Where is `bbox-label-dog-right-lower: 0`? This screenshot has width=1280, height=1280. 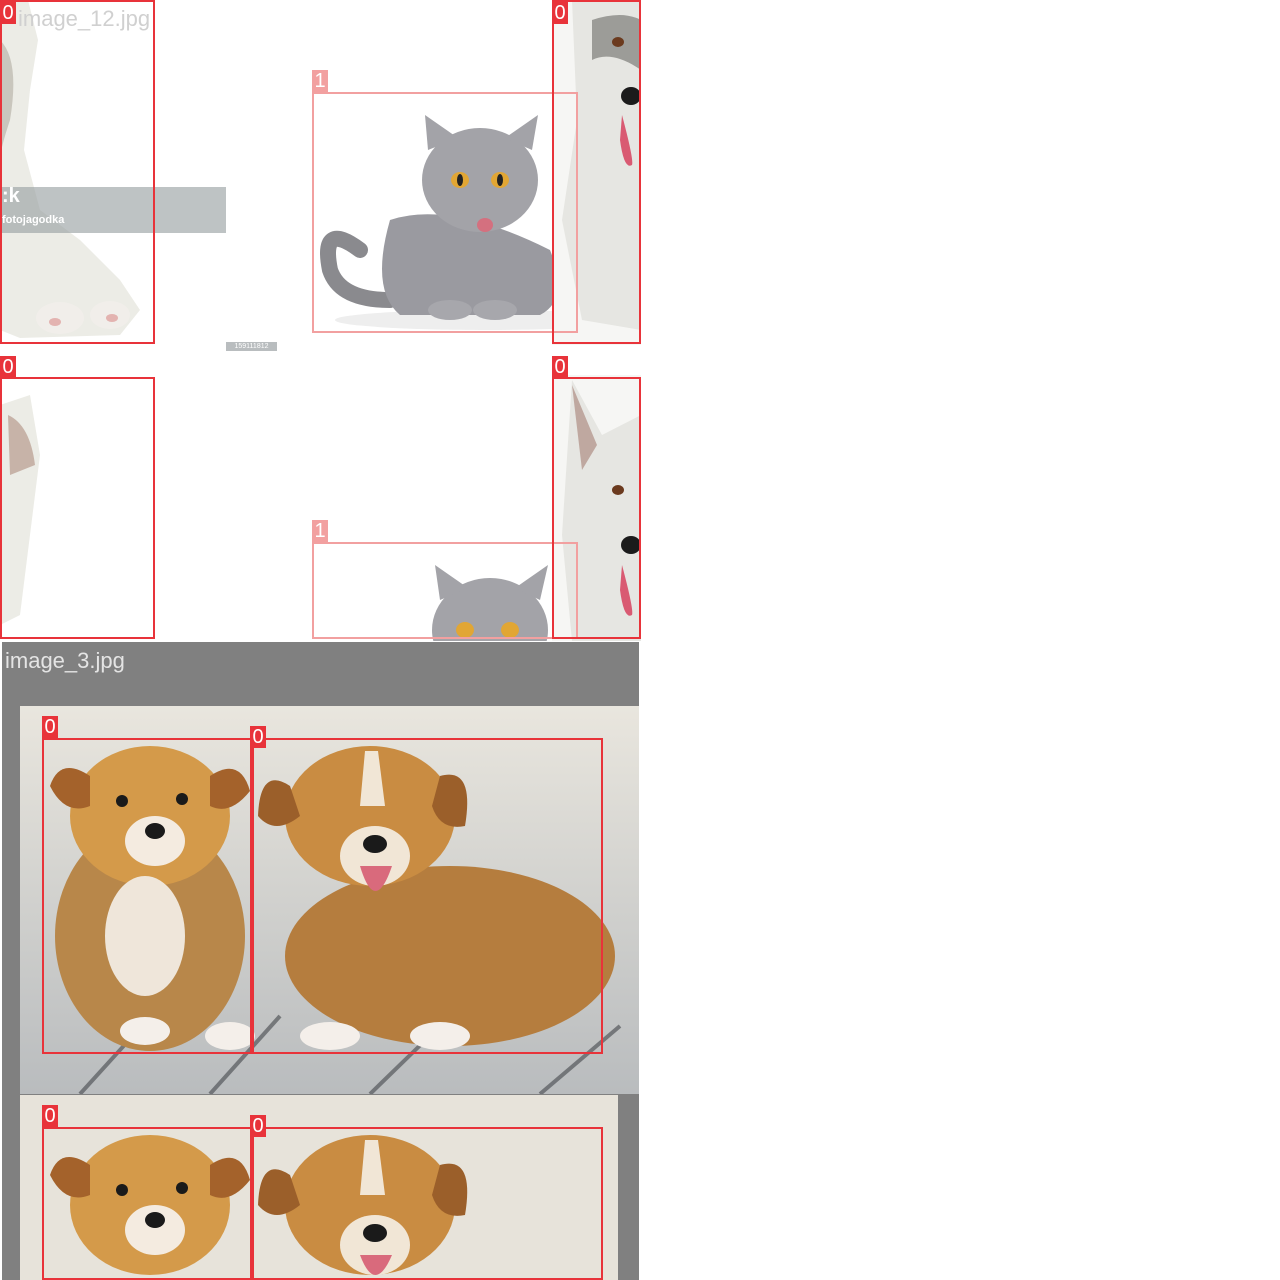
bbox-label-dog-right-lower: 0 is located at coordinates (560, 367).